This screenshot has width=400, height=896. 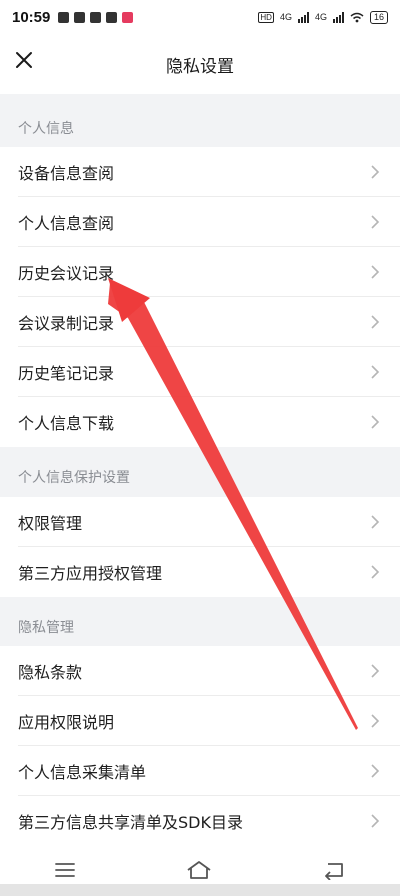 I want to click on nav-bar: 隐私设置, so click(x=200, y=64).